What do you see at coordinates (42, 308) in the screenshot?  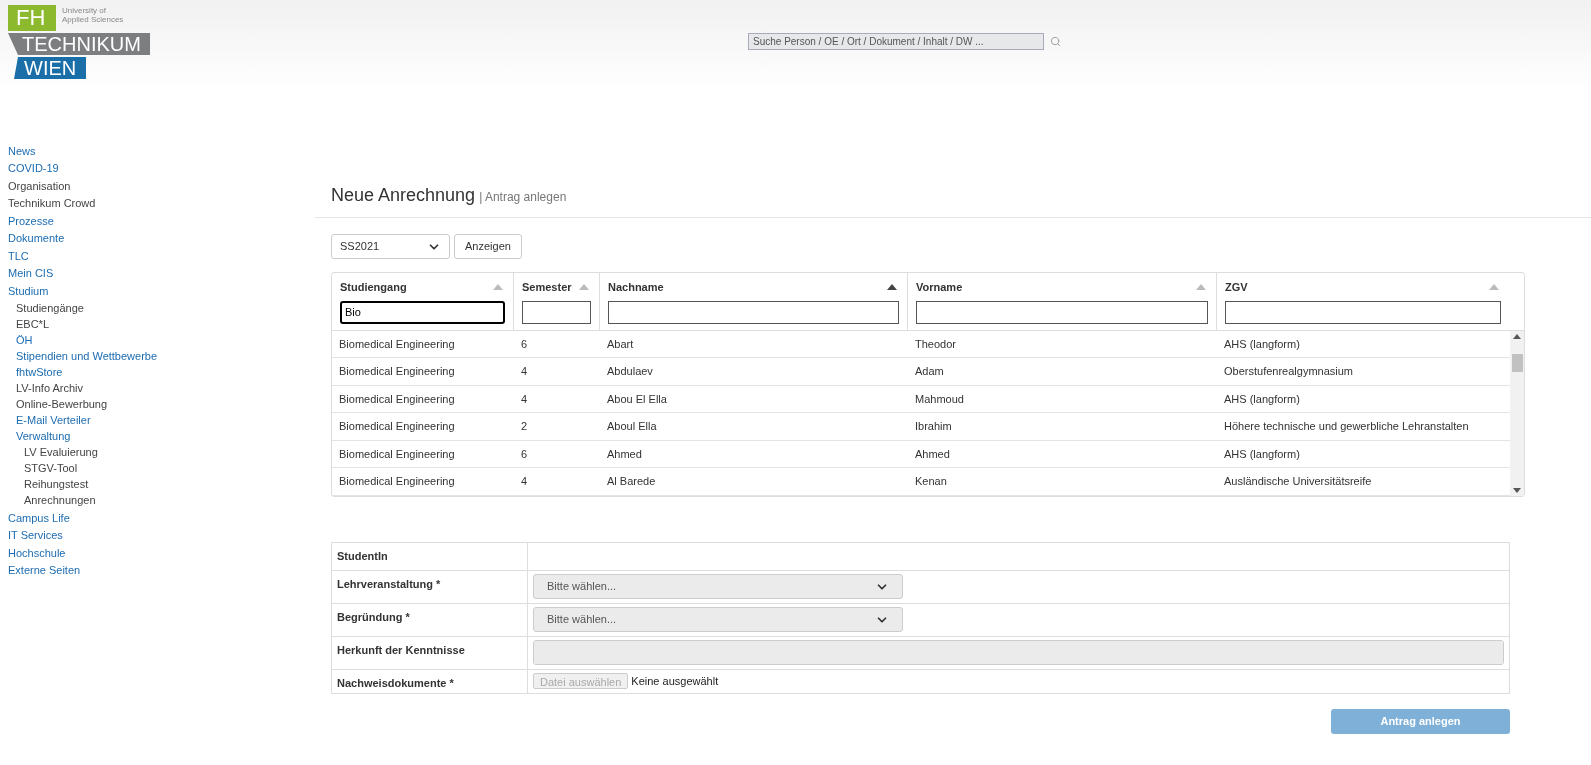 I see `sidebar-link: Studiengänge` at bounding box center [42, 308].